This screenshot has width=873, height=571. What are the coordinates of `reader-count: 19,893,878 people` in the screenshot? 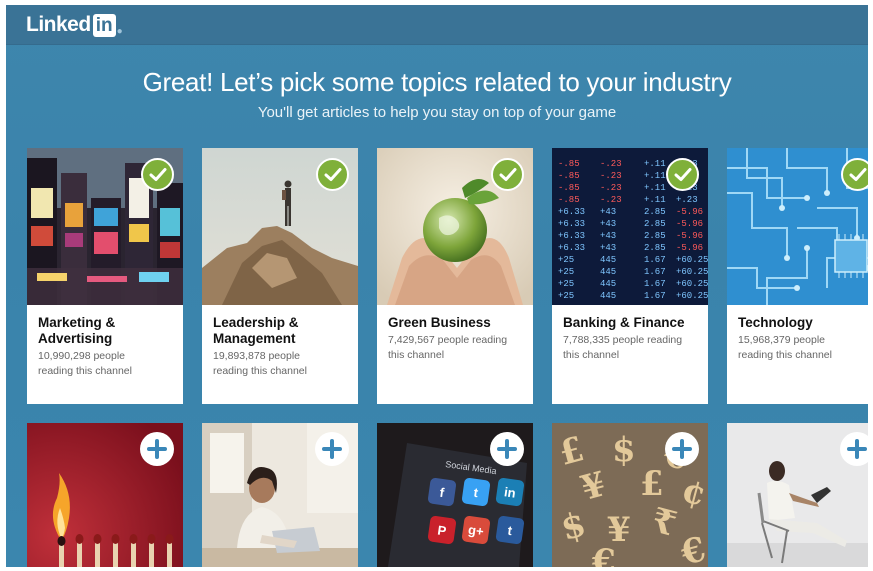 It's located at (256, 356).